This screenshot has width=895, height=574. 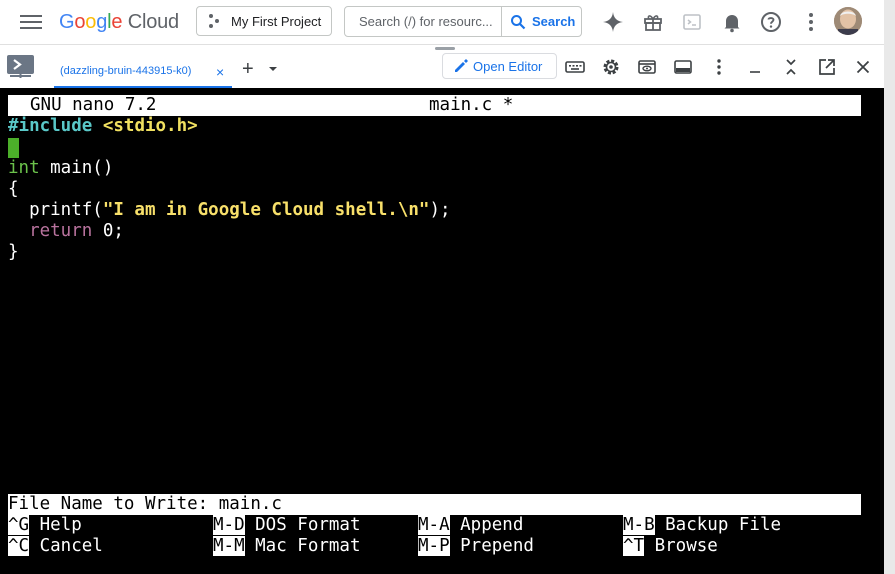 I want to click on printf-end: );, so click(x=440, y=210).